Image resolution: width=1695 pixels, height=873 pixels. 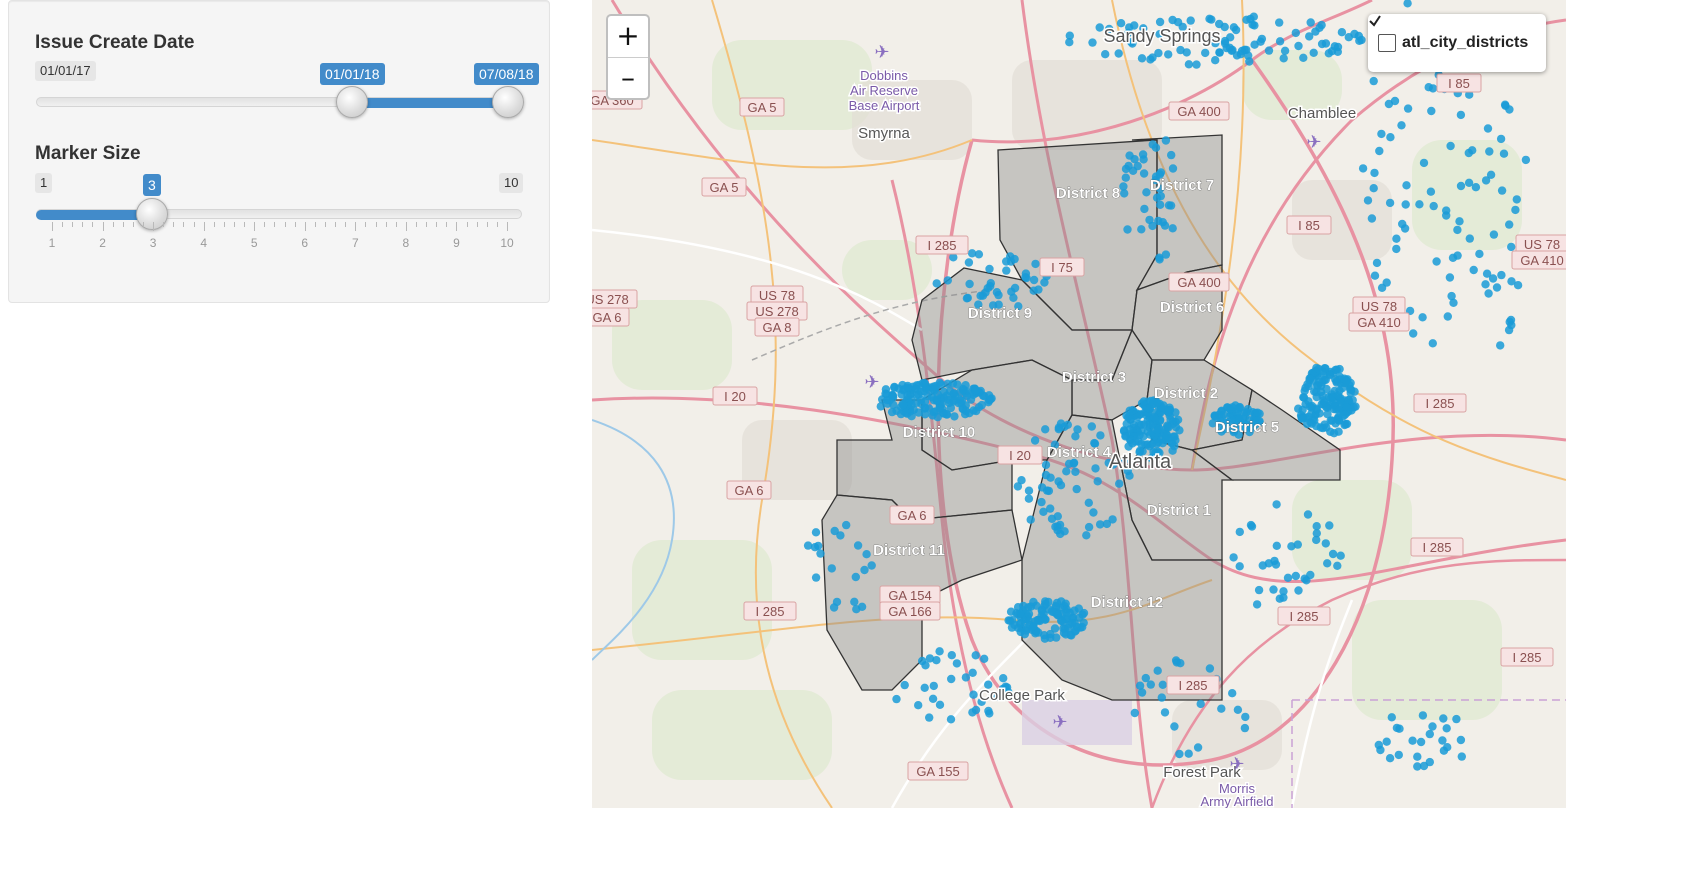 I want to click on marker-tick-label: 7, so click(x=355, y=243).